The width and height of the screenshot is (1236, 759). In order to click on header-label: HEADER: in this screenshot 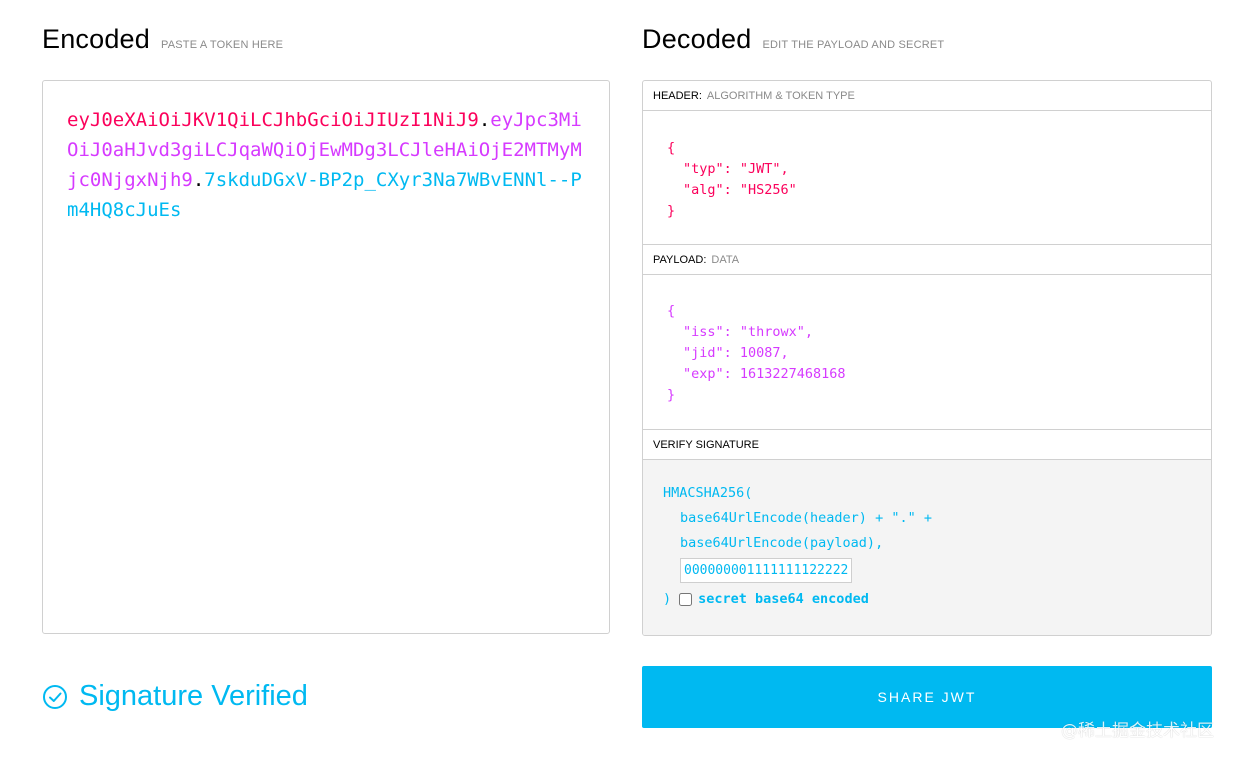, I will do `click(677, 95)`.